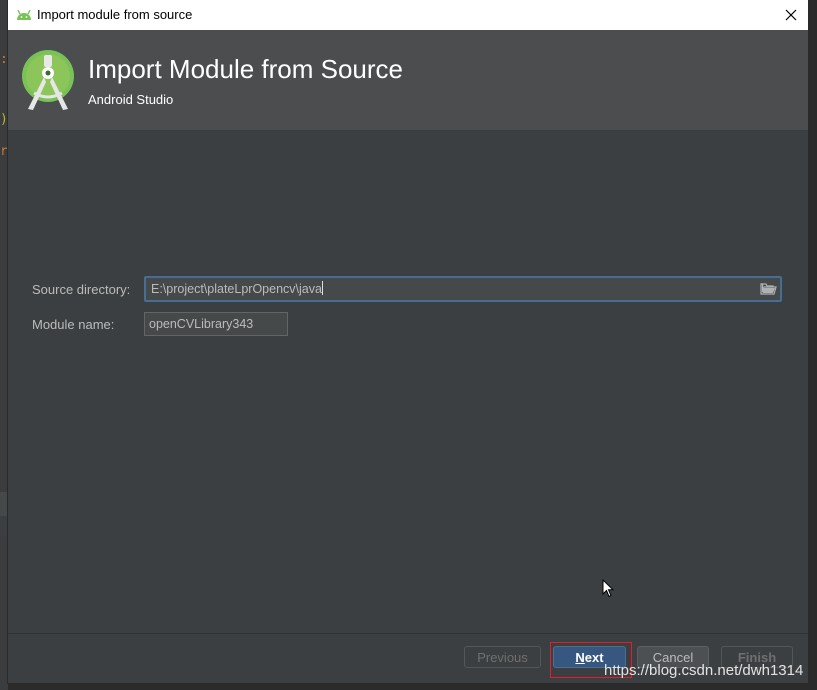 The height and width of the screenshot is (690, 817). Describe the element at coordinates (322, 288) in the screenshot. I see `text-caret` at that location.